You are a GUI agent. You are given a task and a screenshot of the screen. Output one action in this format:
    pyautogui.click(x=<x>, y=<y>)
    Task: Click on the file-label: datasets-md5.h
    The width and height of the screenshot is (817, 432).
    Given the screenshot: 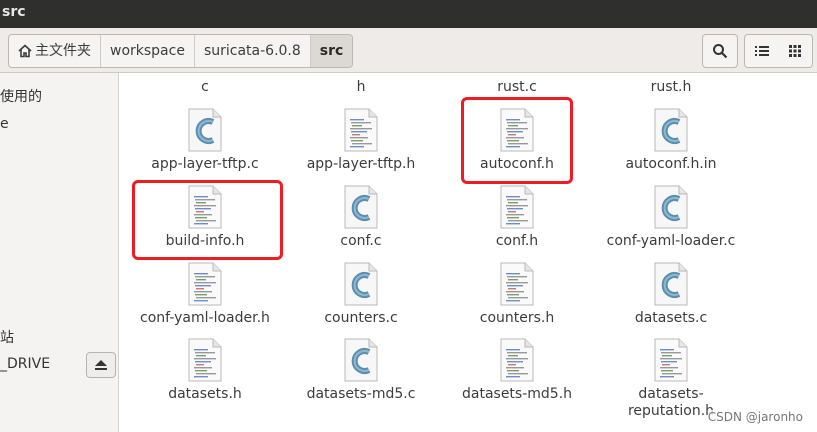 What is the action you would take?
    pyautogui.click(x=517, y=394)
    